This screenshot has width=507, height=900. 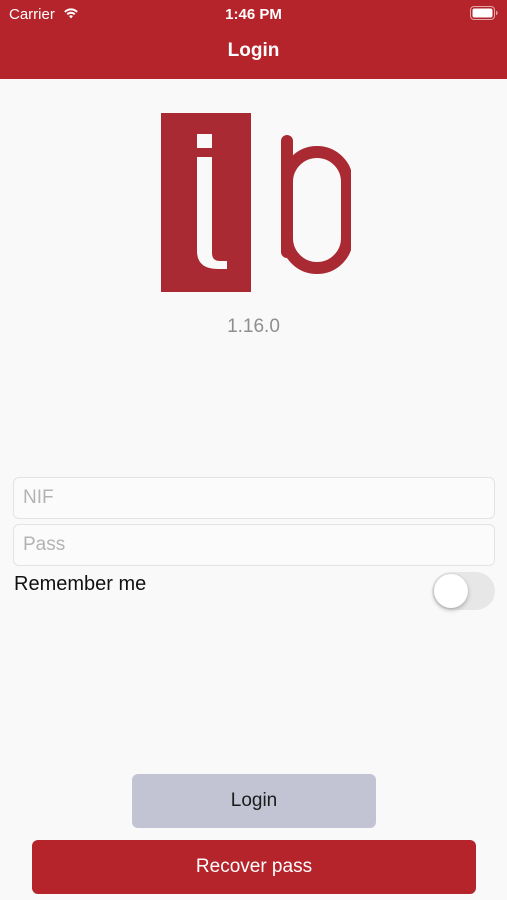 What do you see at coordinates (253, 326) in the screenshot?
I see `app-version: 1.16.0` at bounding box center [253, 326].